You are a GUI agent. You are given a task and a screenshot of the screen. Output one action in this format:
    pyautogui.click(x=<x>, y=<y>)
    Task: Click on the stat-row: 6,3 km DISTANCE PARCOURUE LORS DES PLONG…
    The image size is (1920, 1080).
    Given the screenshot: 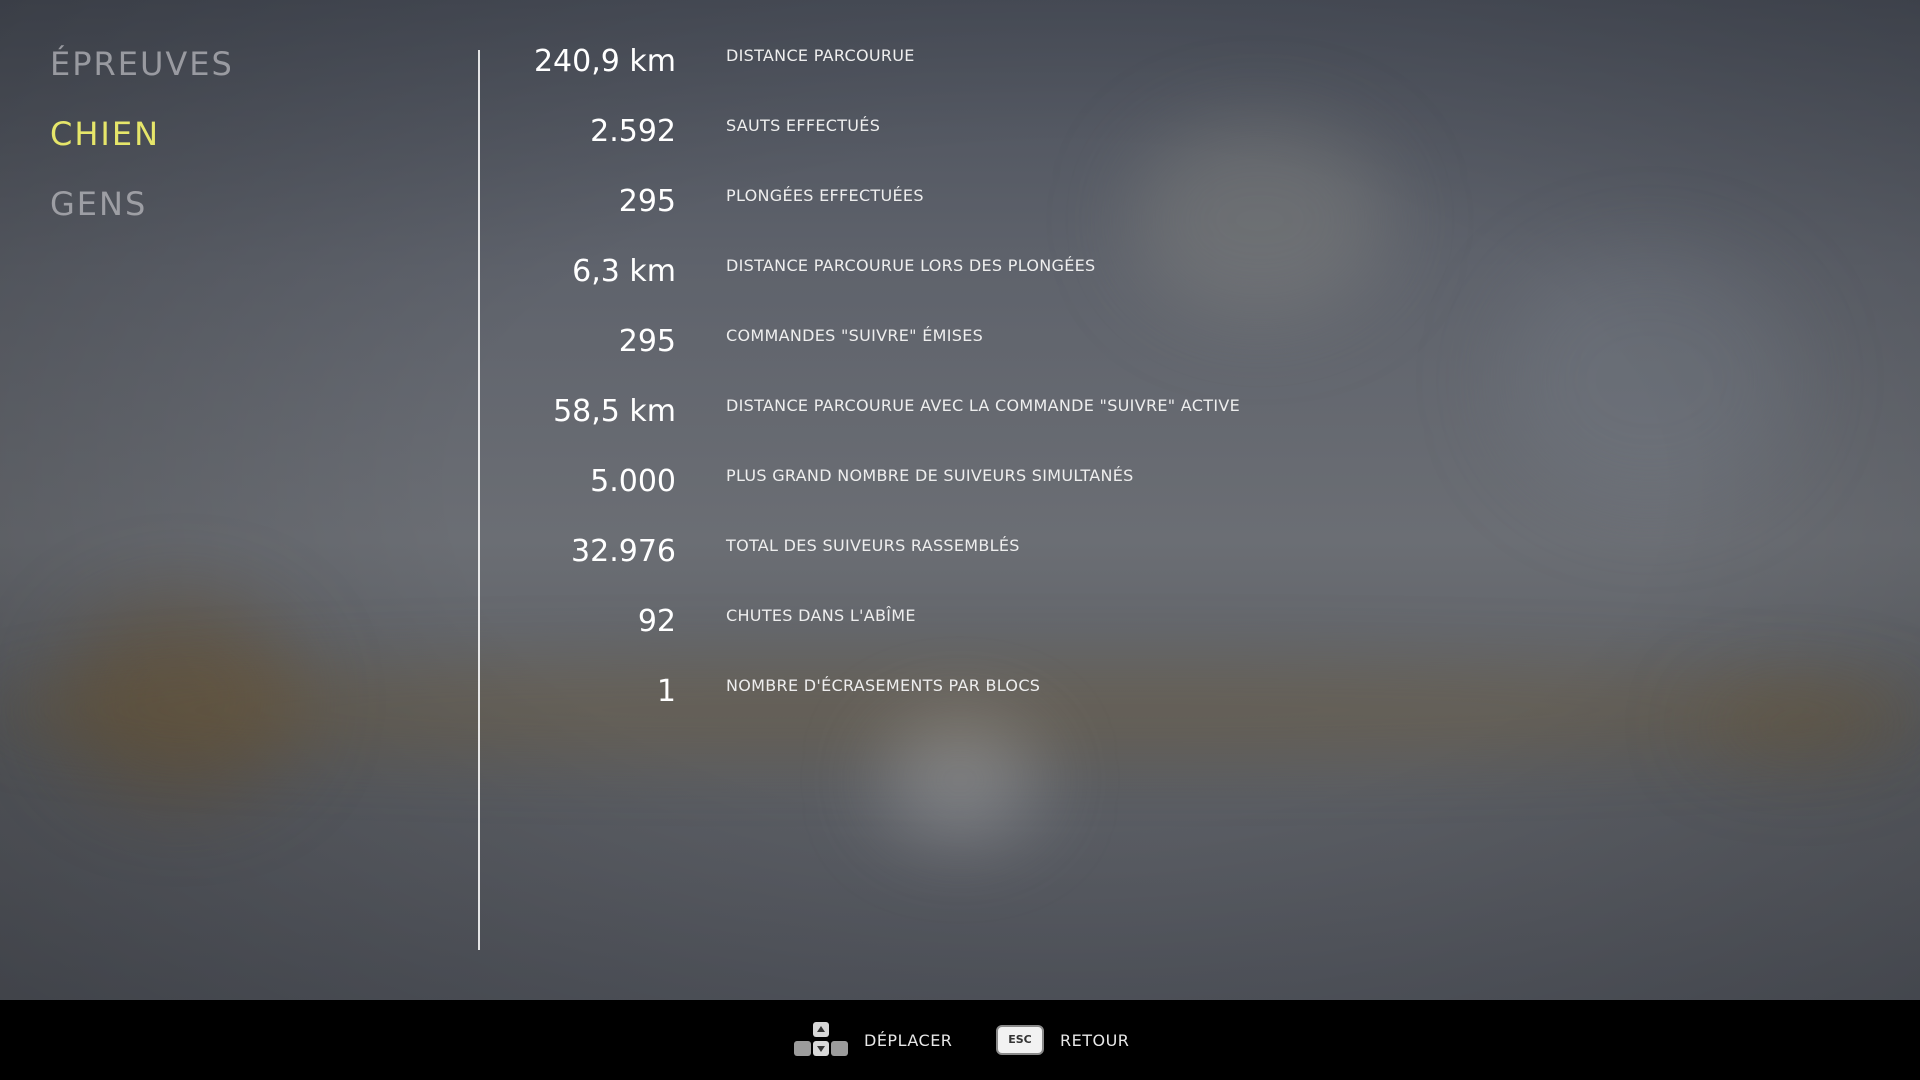 What is the action you would take?
    pyautogui.click(x=1100, y=285)
    